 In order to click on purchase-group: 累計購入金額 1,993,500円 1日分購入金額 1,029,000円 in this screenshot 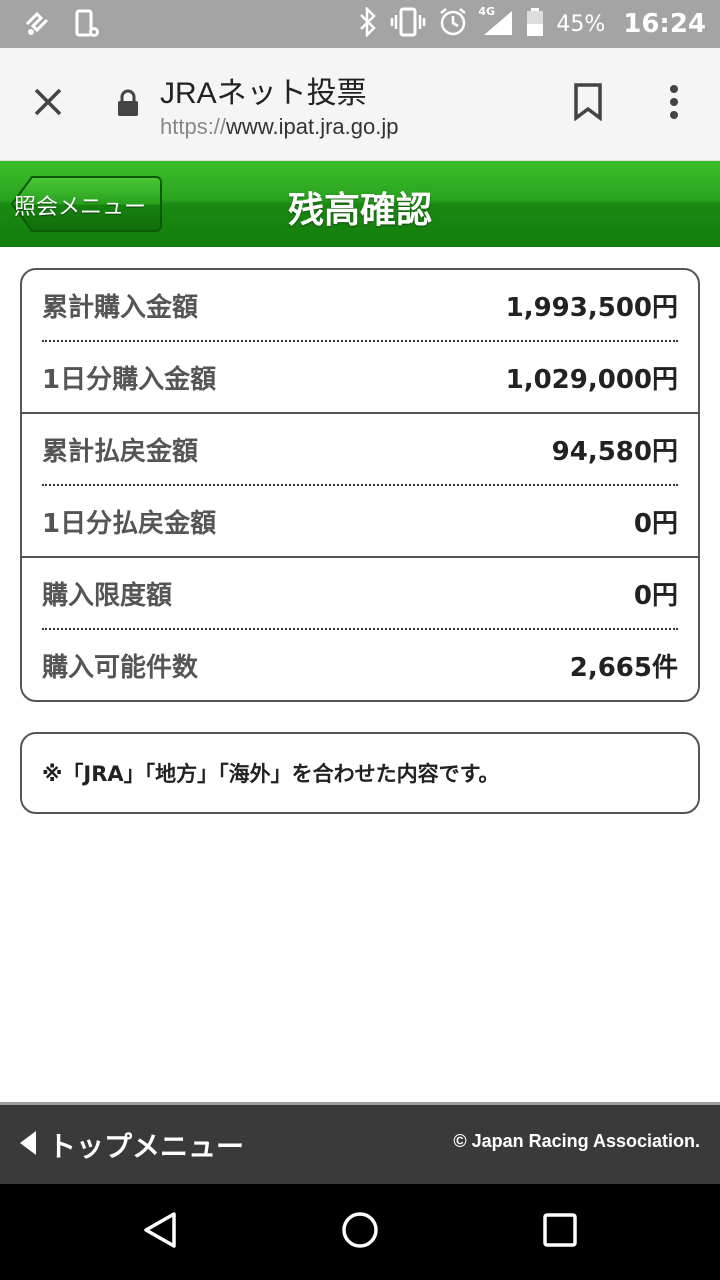, I will do `click(360, 341)`.